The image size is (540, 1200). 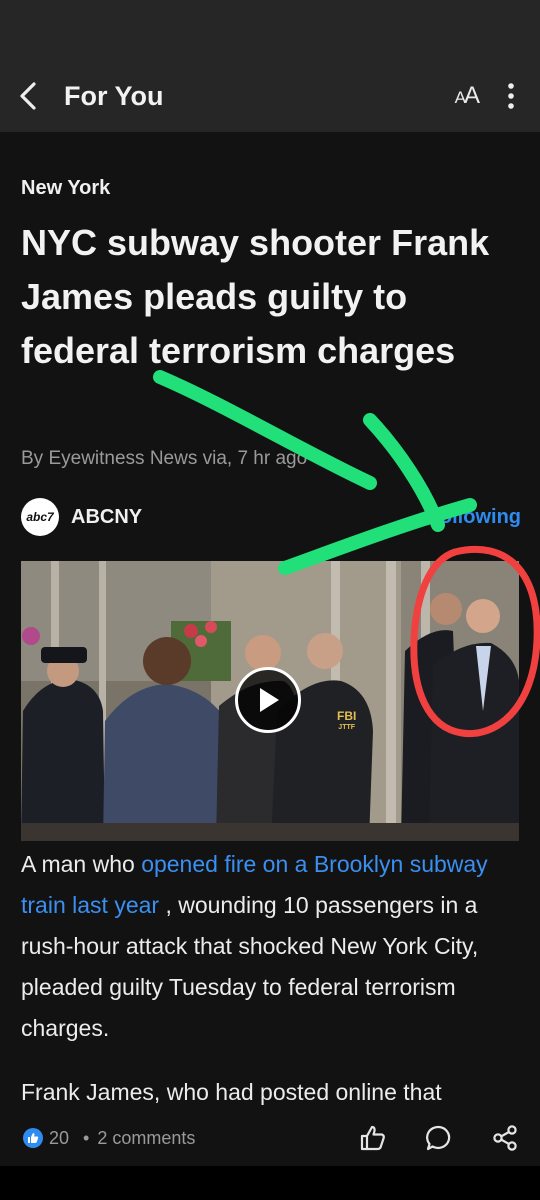 What do you see at coordinates (40, 517) in the screenshot?
I see `source-logo: abc7` at bounding box center [40, 517].